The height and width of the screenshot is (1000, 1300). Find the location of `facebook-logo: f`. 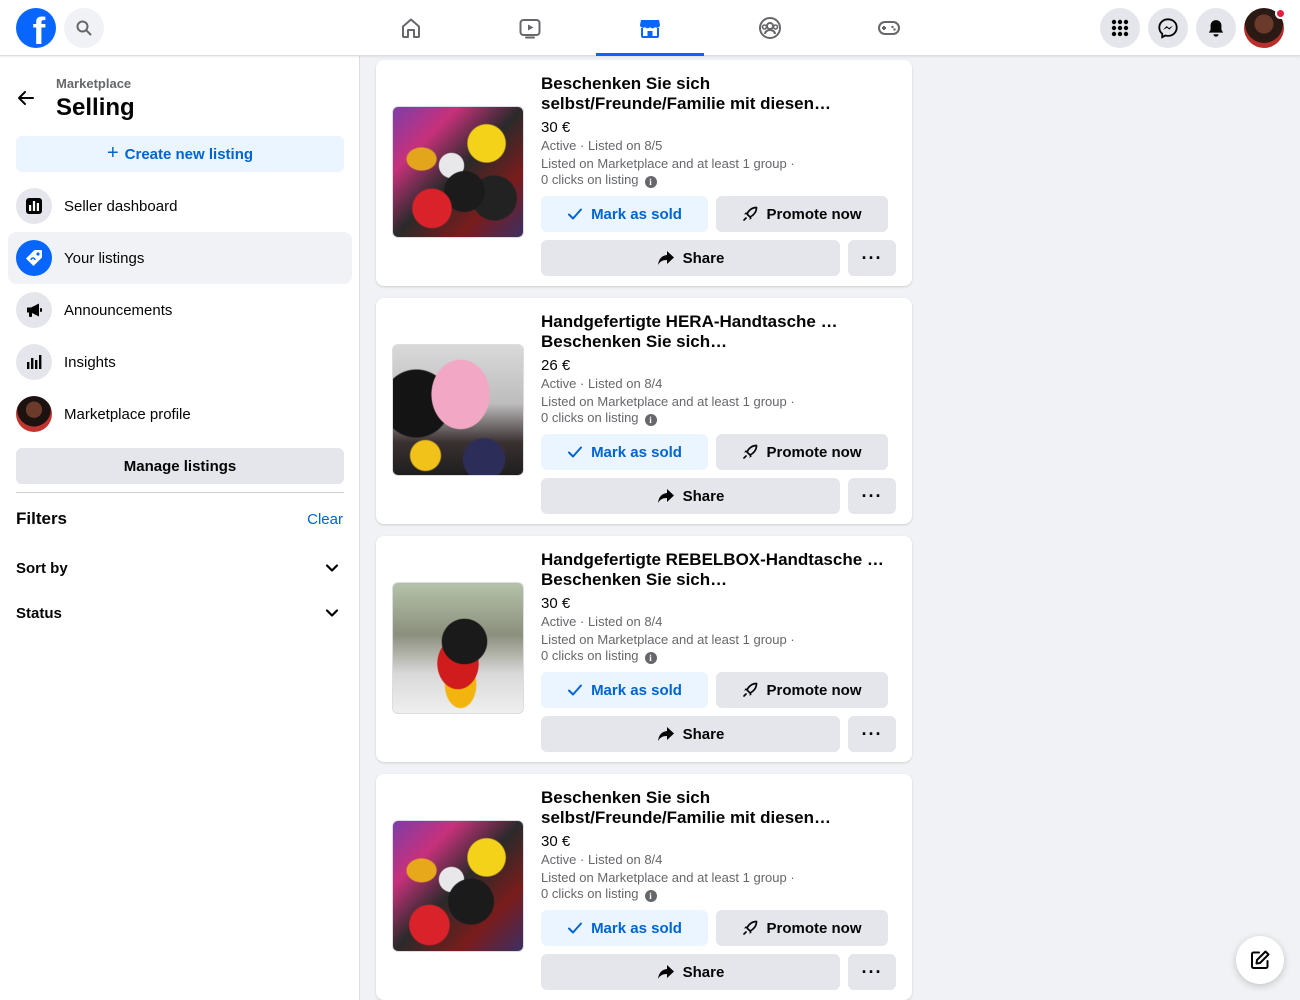

facebook-logo: f is located at coordinates (36, 28).